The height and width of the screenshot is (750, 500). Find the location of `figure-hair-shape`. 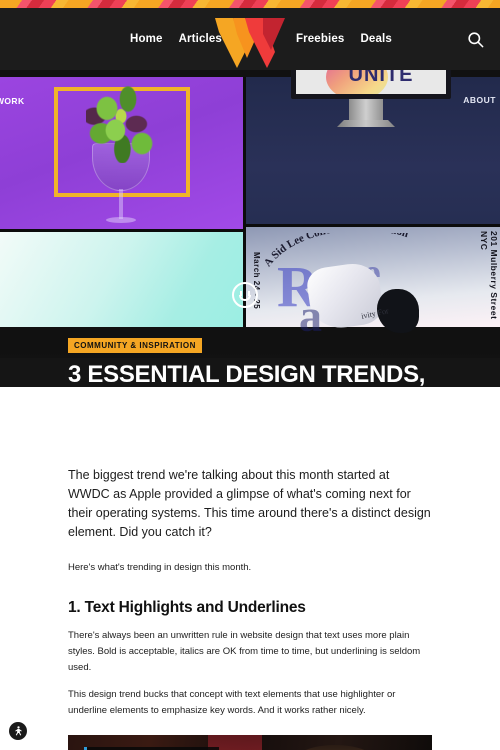

figure-hair-shape is located at coordinates (335, 747).